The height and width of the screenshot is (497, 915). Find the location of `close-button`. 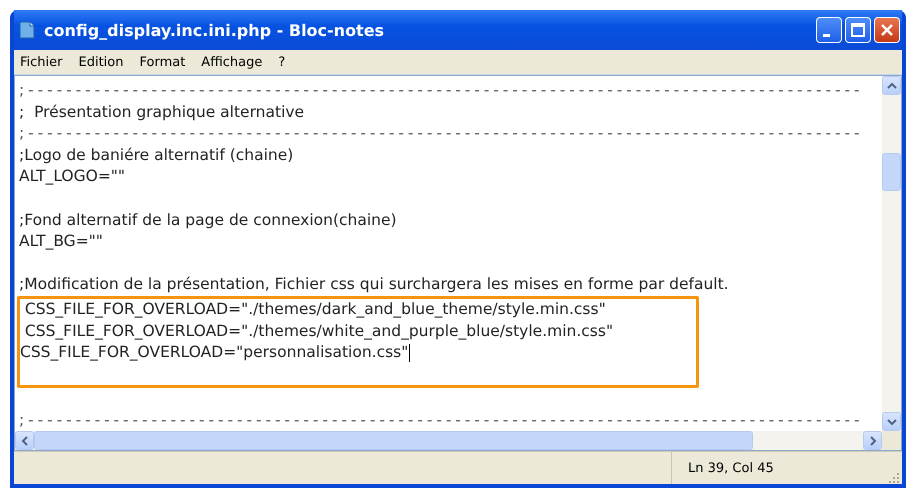

close-button is located at coordinates (887, 30).